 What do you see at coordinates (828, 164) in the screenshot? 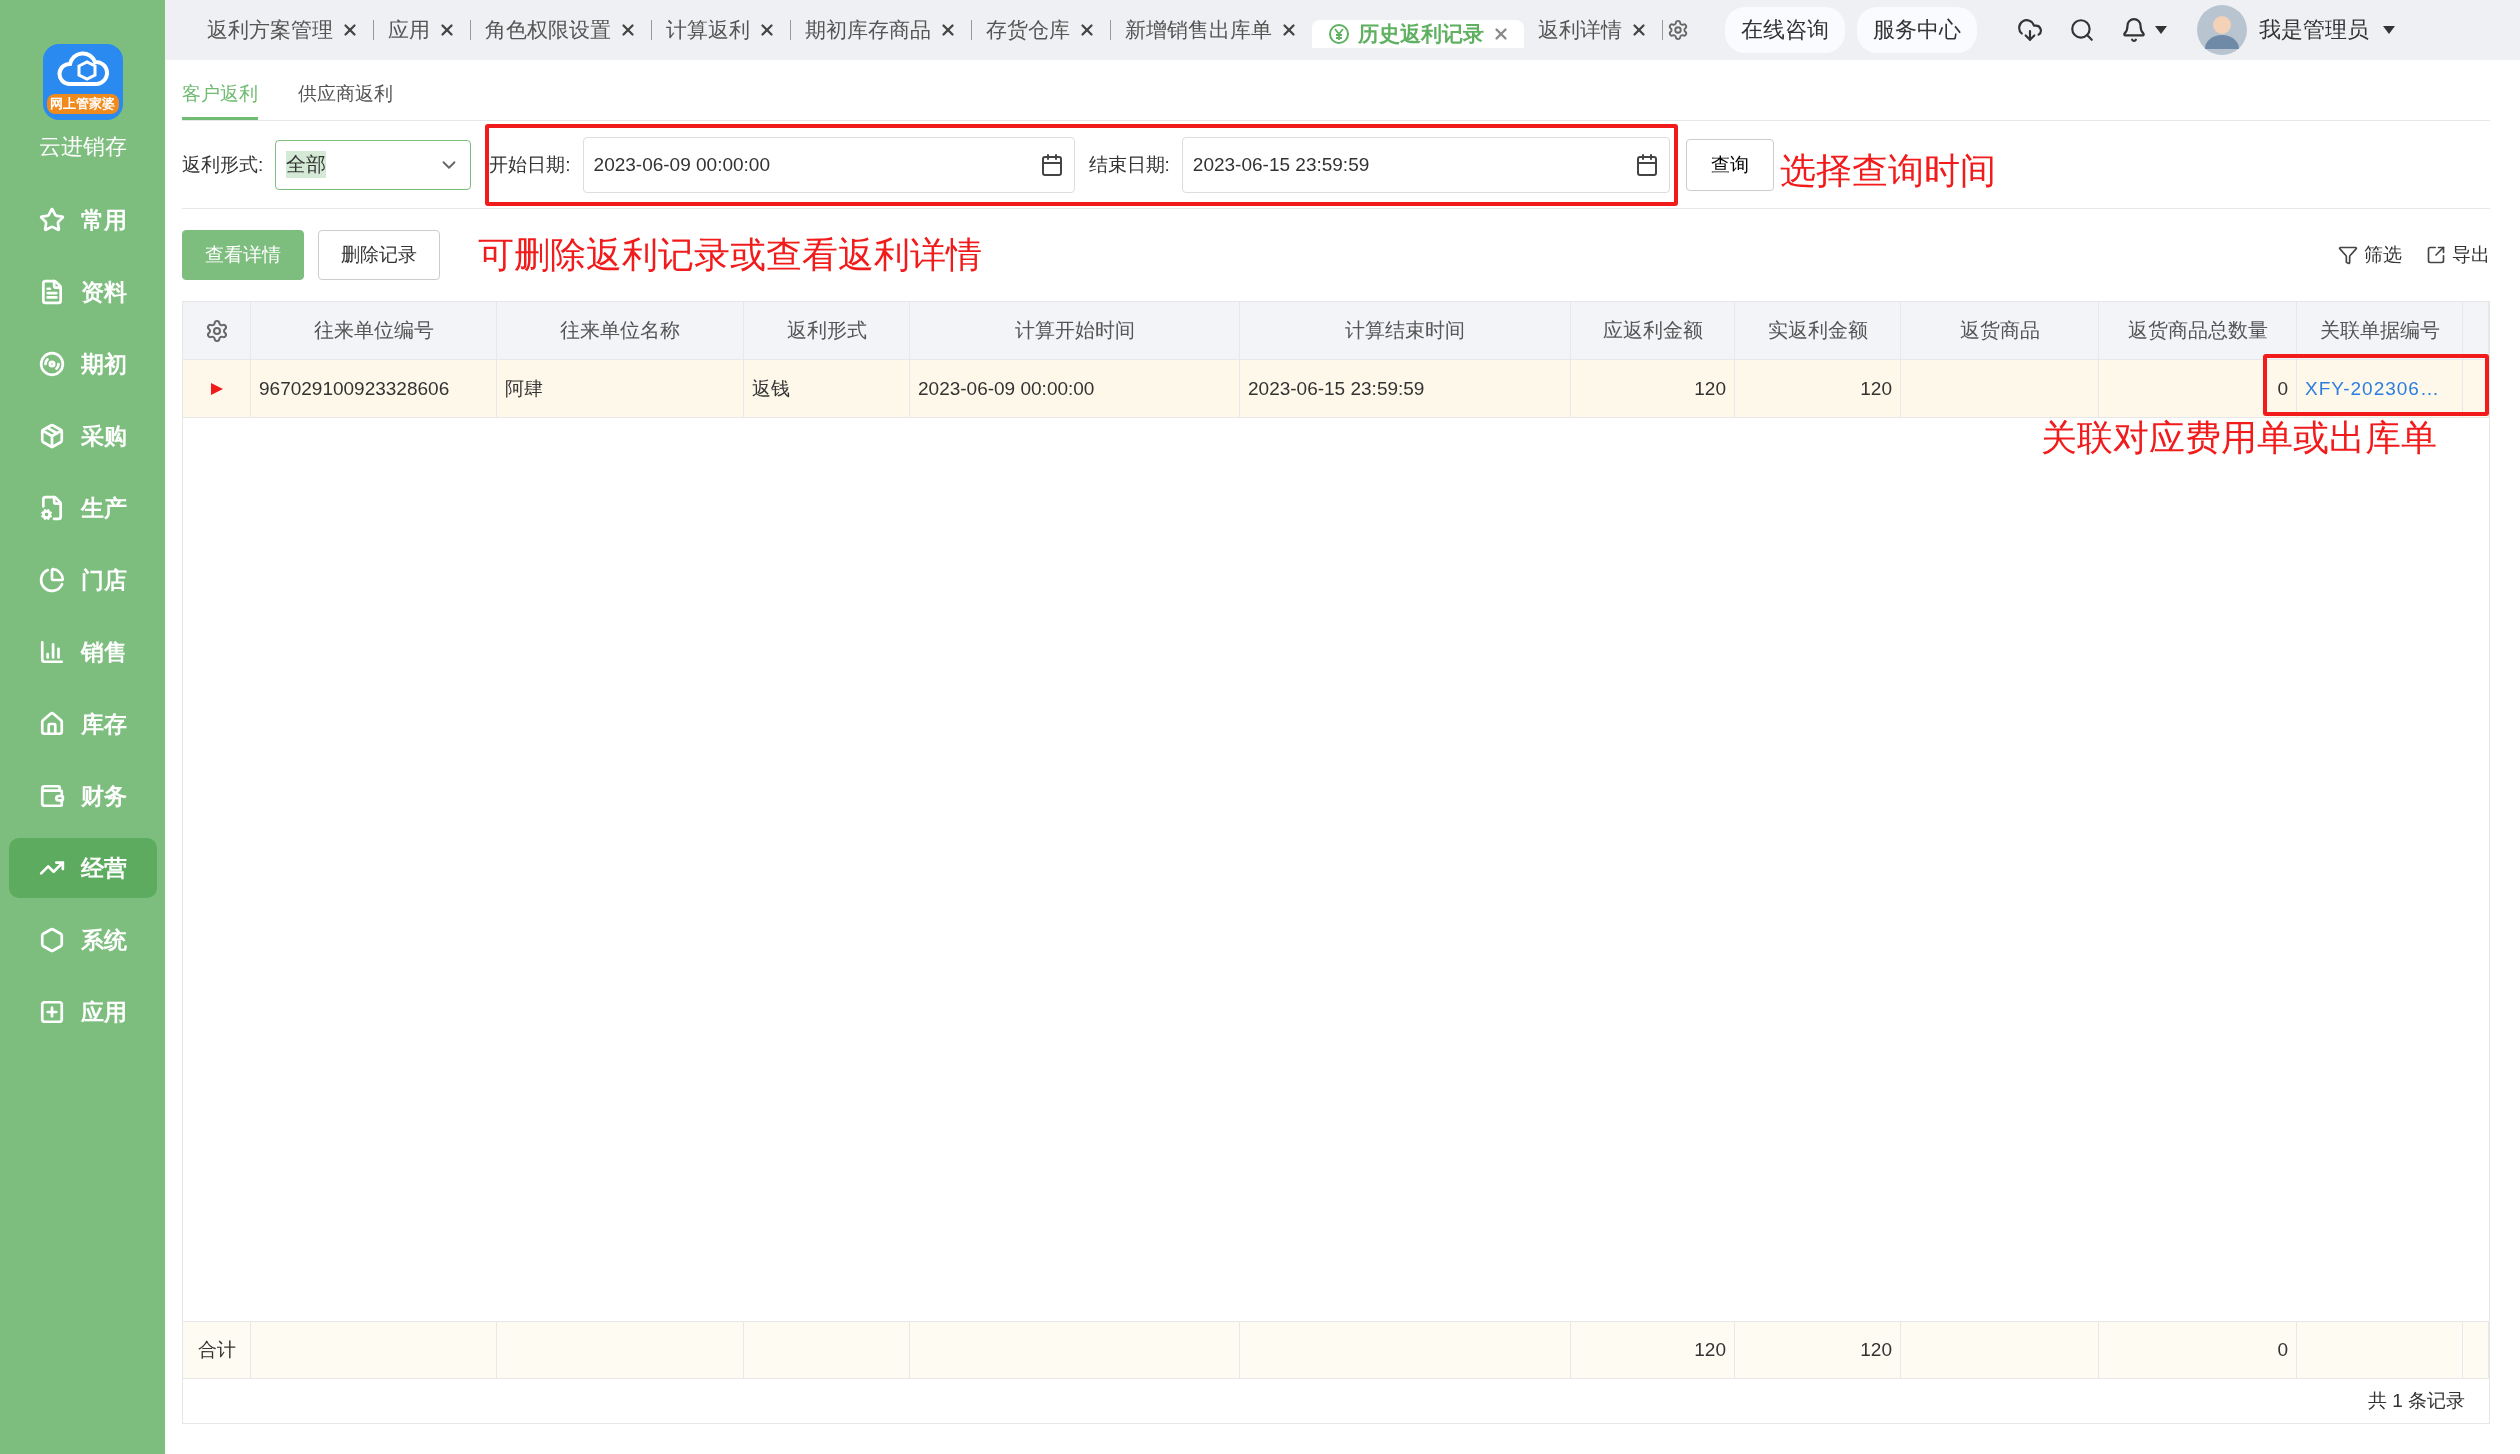
I see `date-field: 2023-06-09 00:00:00` at bounding box center [828, 164].